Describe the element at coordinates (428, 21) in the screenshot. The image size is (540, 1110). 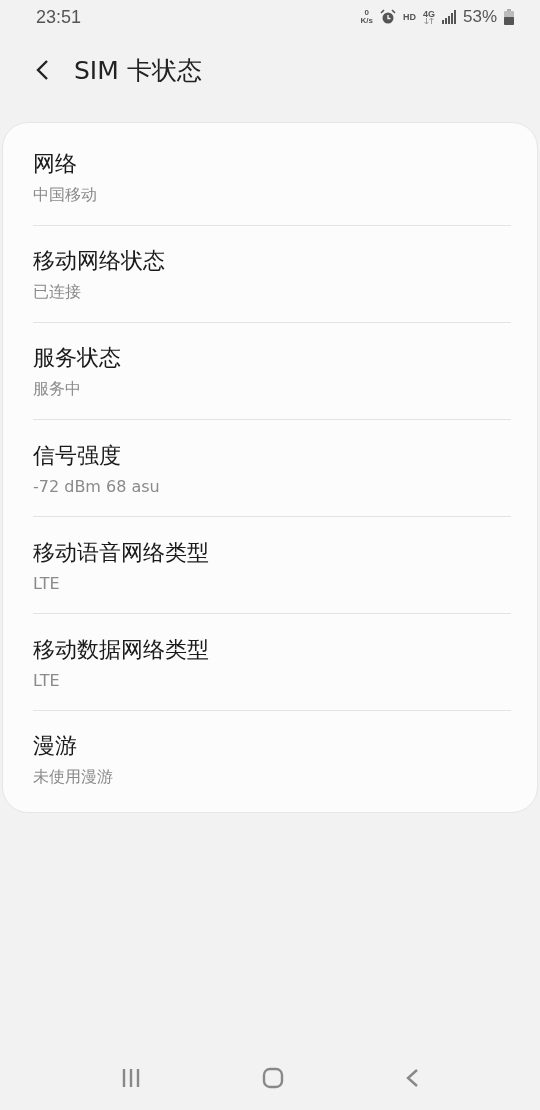
I see `data-arrows-icon` at that location.